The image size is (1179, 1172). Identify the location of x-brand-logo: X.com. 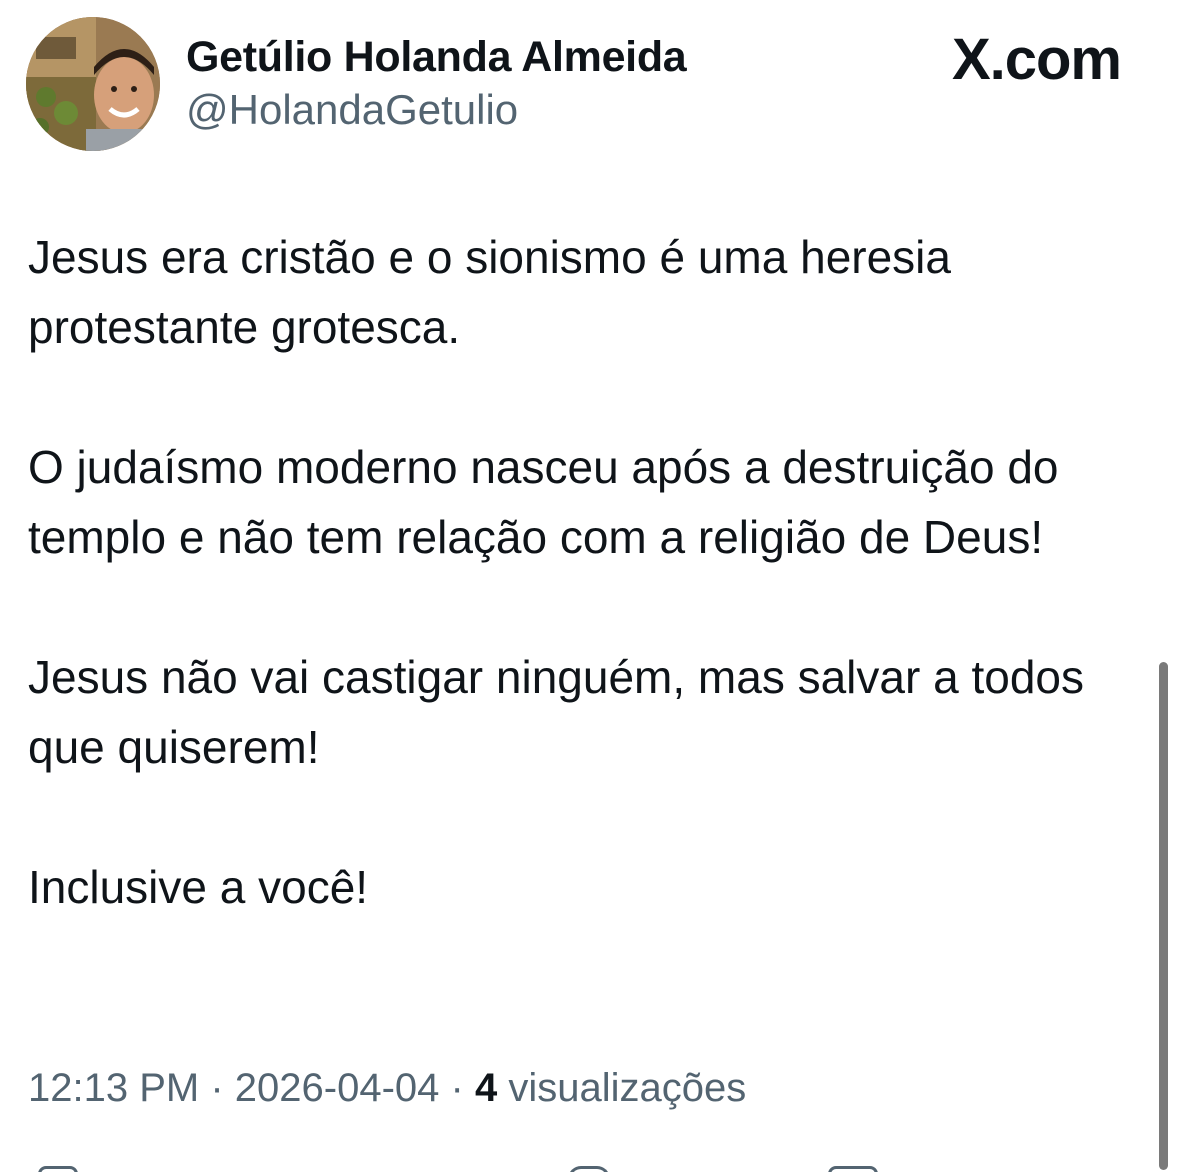
(1036, 59).